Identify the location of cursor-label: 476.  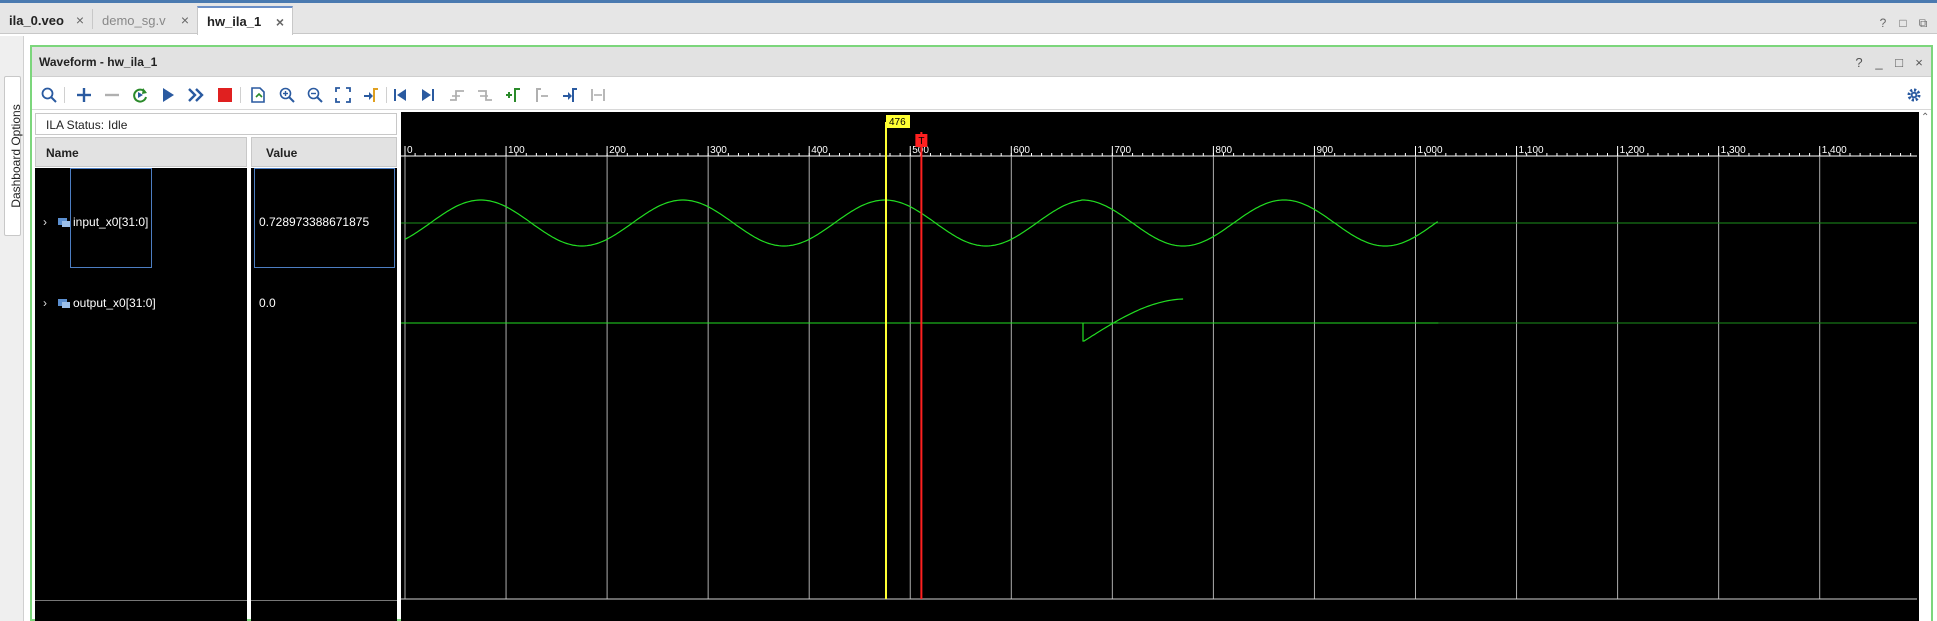
(897, 122).